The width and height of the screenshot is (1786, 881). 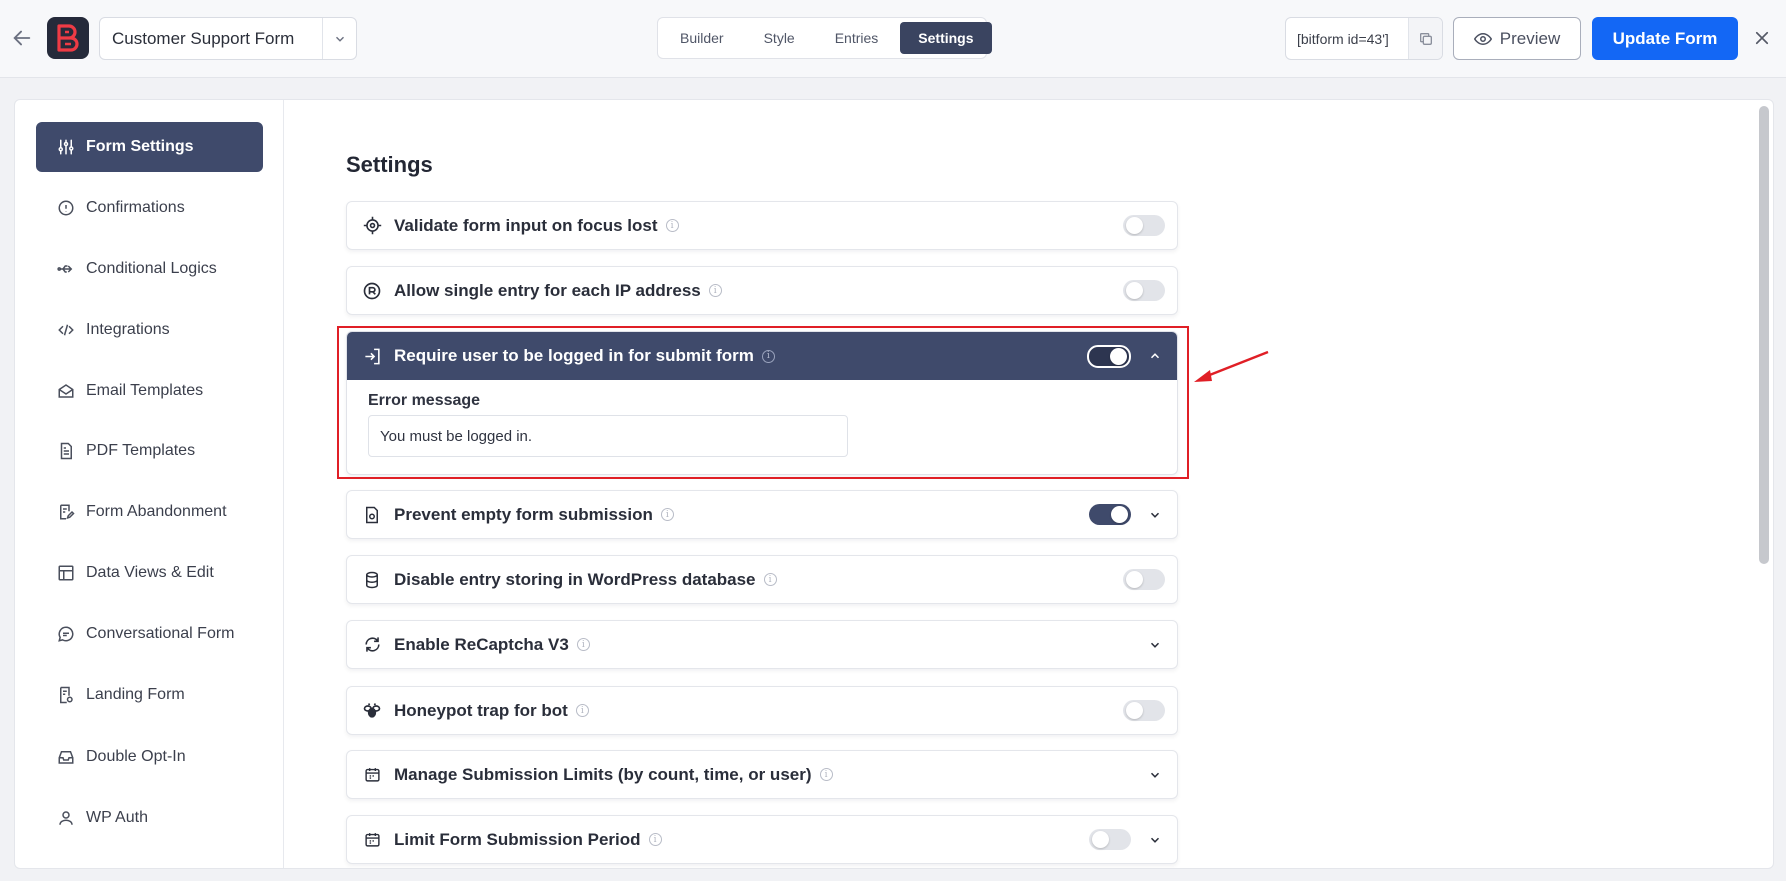 I want to click on shield-doc-icon, so click(x=372, y=515).